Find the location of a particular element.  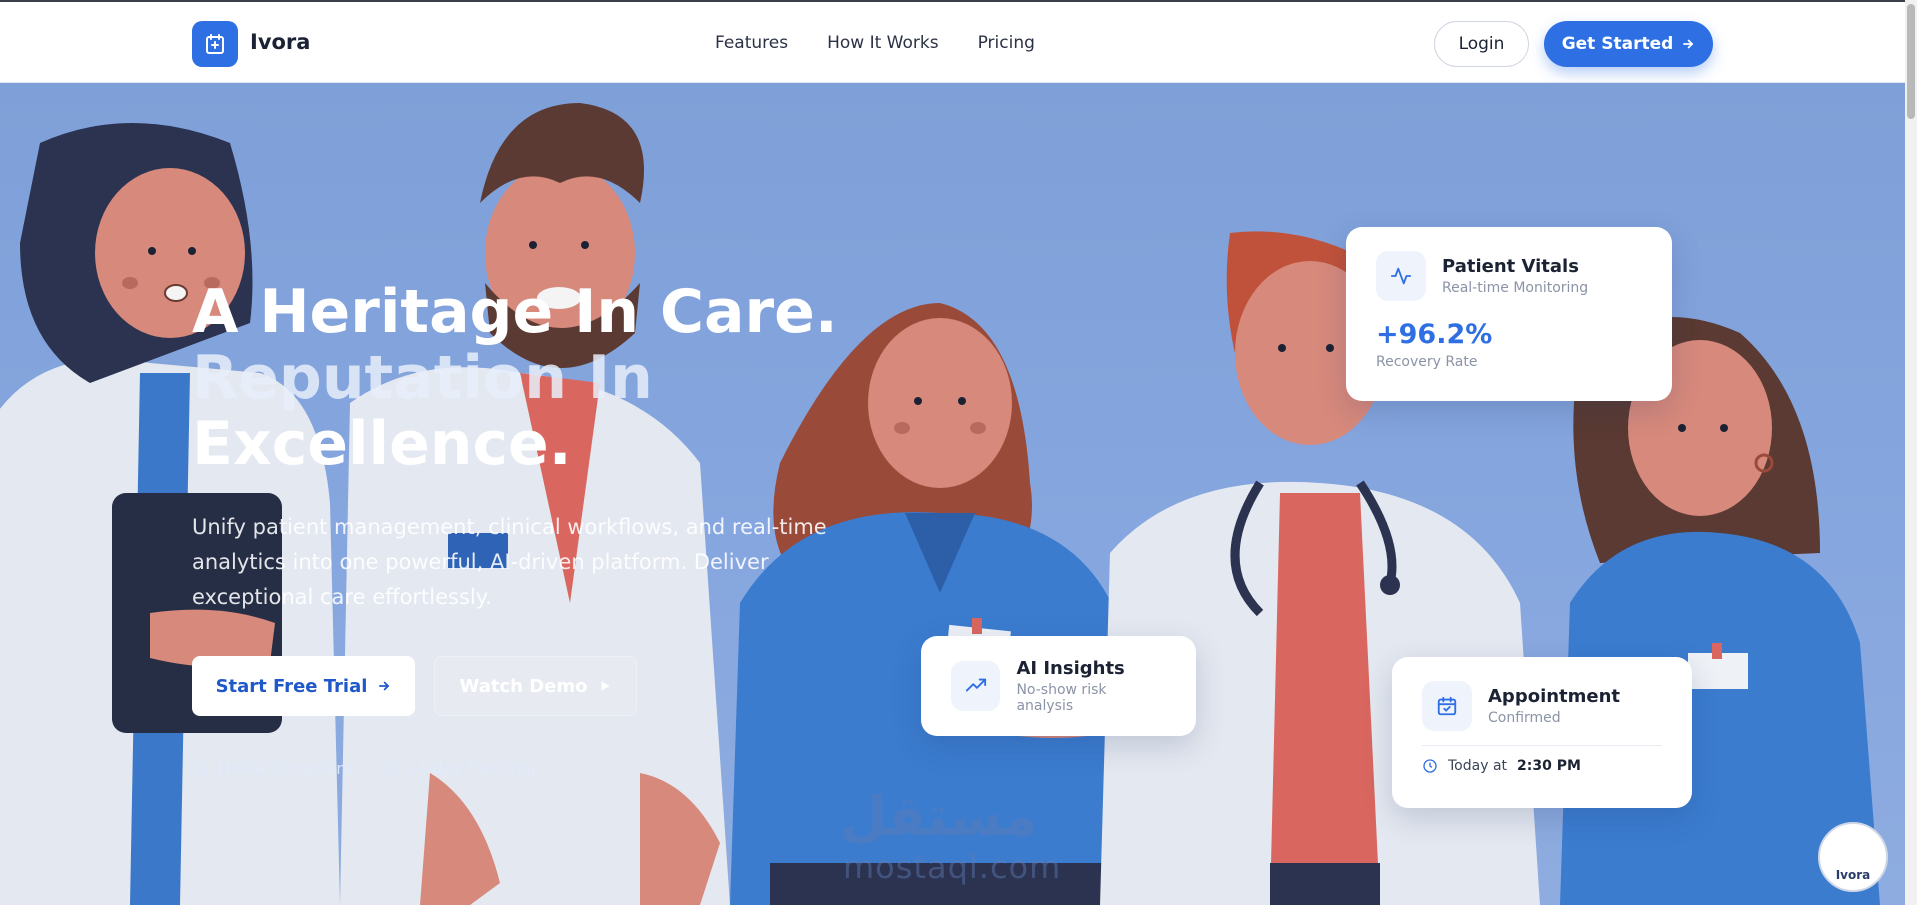

headline-line-1: A Heritage In Care. is located at coordinates (515, 312).